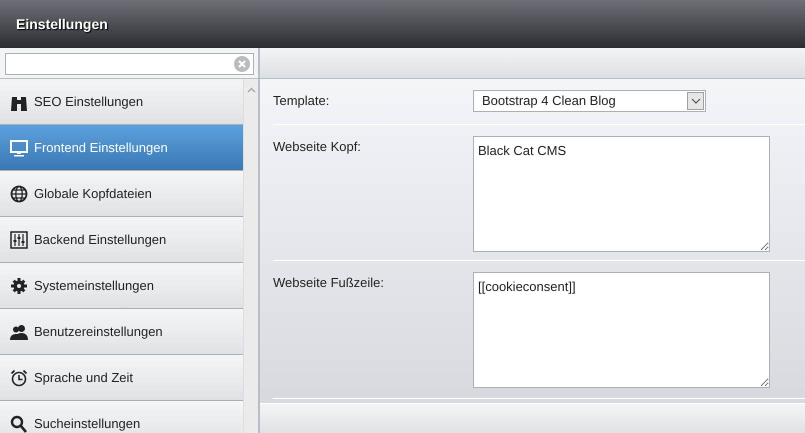 The width and height of the screenshot is (805, 433). What do you see at coordinates (121, 286) in the screenshot?
I see `sidebar-item: Systemeinstellungen` at bounding box center [121, 286].